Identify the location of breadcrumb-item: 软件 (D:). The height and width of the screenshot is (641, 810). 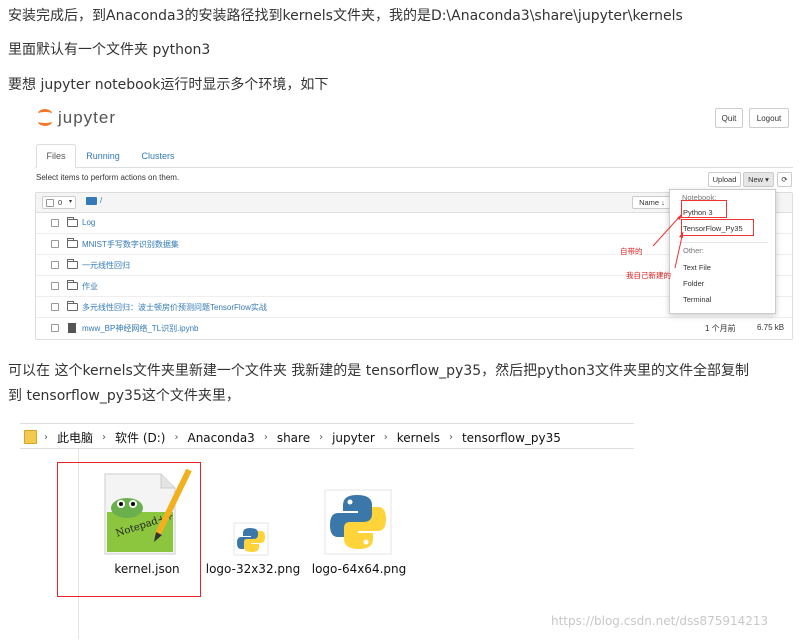
(140, 437).